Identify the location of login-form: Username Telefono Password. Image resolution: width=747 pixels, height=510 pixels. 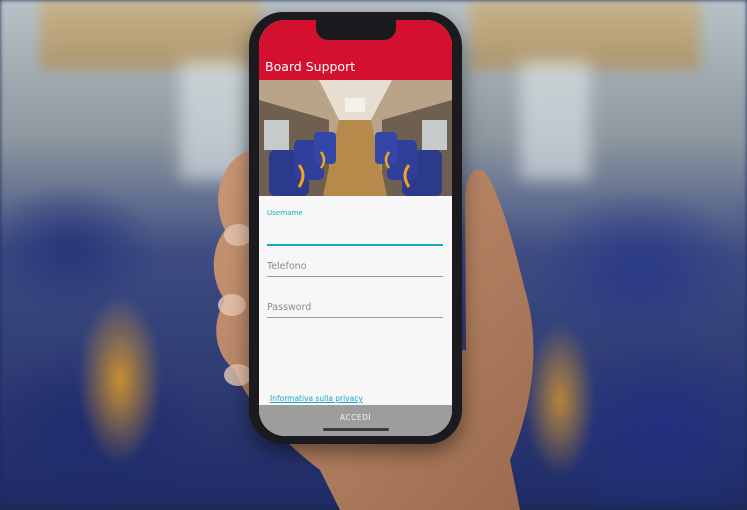
(355, 305).